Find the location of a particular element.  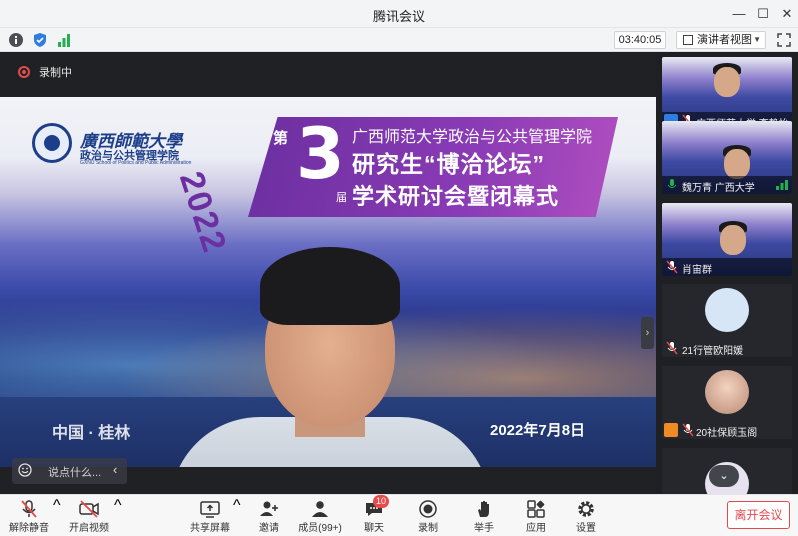

members-icon is located at coordinates (320, 509).